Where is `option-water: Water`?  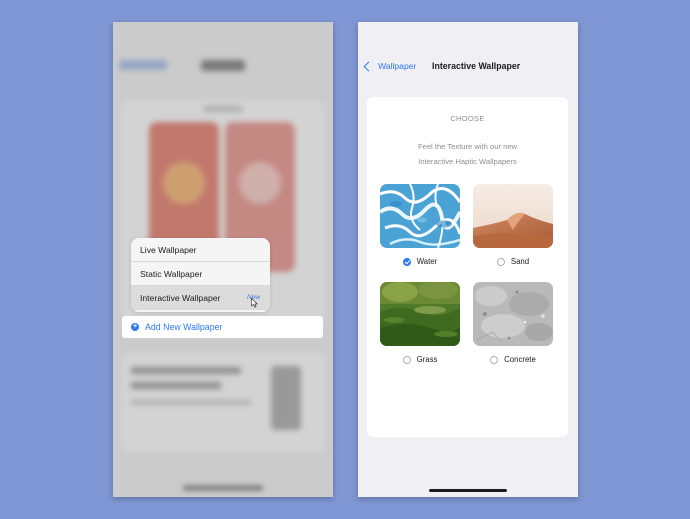 option-water: Water is located at coordinates (420, 225).